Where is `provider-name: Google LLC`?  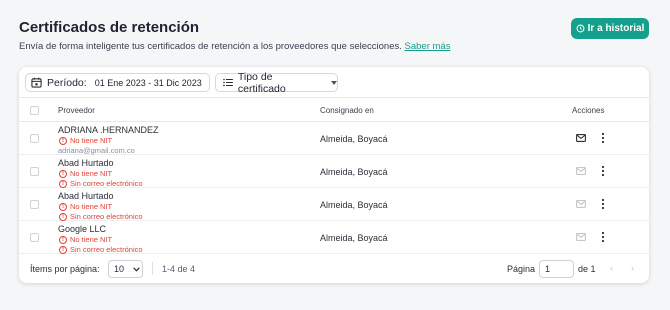
provider-name: Google LLC is located at coordinates (82, 229).